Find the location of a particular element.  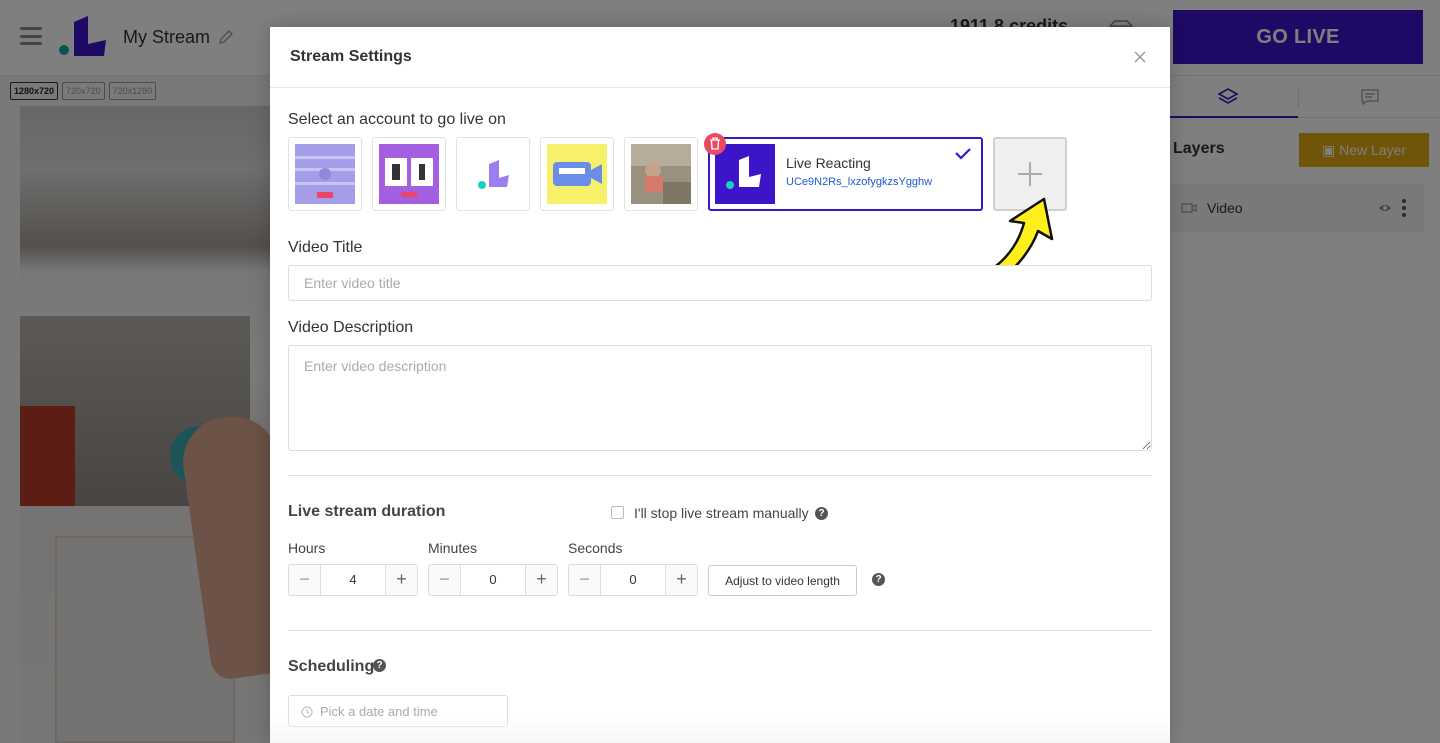

countdown-thumbnail is located at coordinates (325, 174).